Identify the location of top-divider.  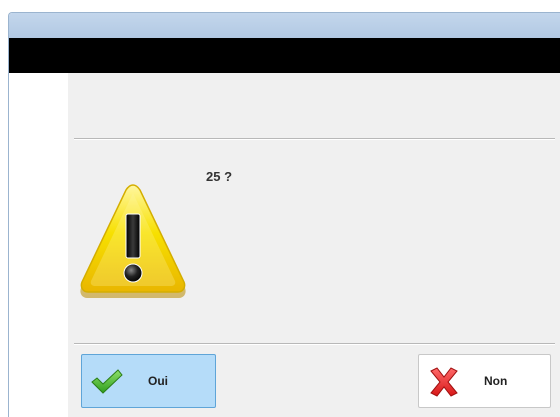
(314, 139).